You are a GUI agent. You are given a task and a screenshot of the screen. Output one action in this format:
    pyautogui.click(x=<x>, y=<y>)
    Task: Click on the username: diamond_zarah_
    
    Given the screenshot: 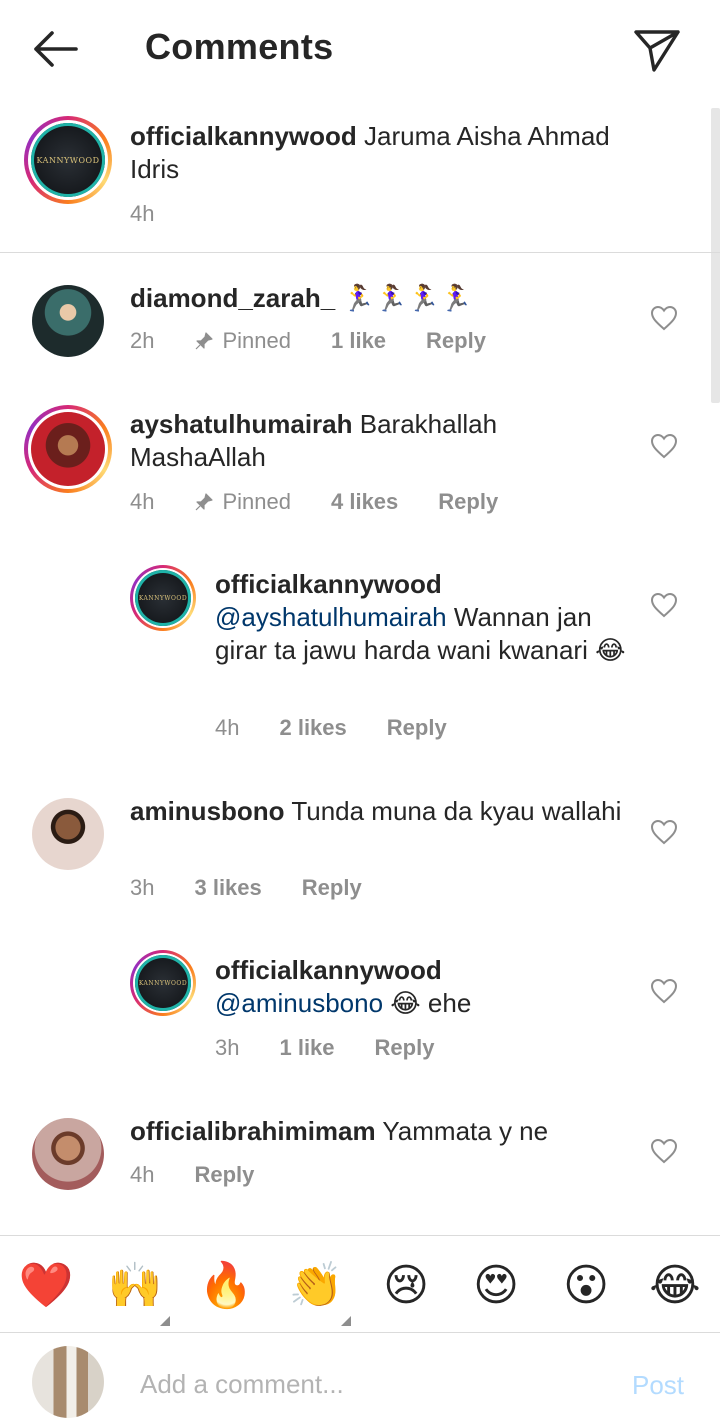 What is the action you would take?
    pyautogui.click(x=232, y=298)
    